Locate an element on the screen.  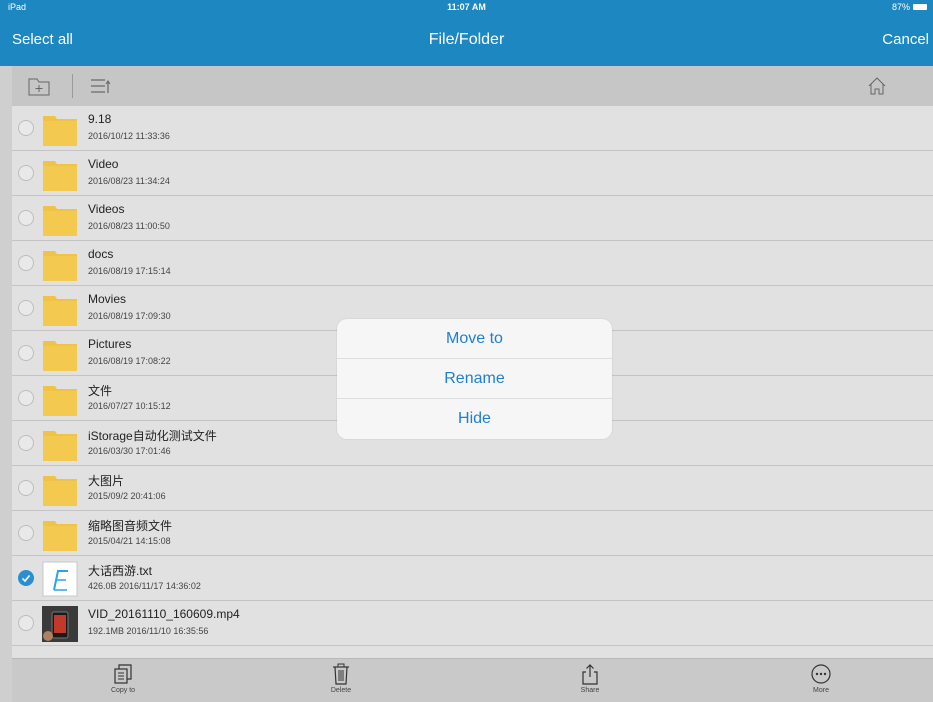
file-name: docs is located at coordinates (101, 254).